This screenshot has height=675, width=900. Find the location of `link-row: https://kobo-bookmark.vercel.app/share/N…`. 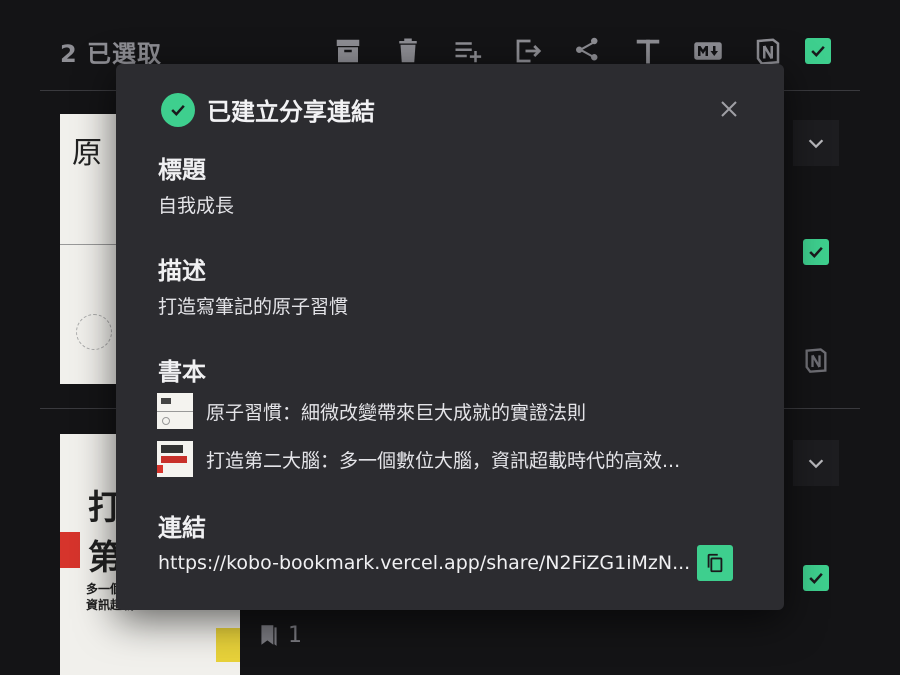

link-row: https://kobo-bookmark.vercel.app/share/N… is located at coordinates (446, 563).